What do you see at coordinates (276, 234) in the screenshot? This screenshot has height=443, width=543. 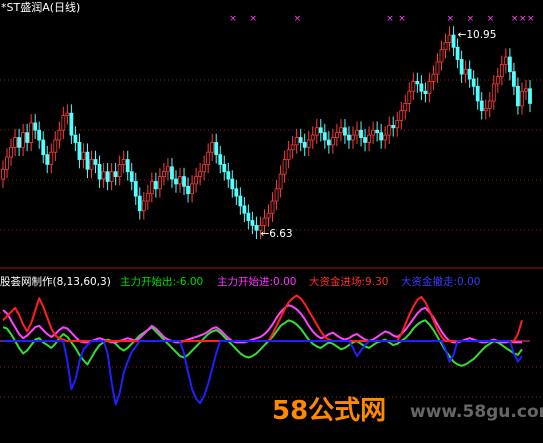 I see `price-annotation: ←6.63` at bounding box center [276, 234].